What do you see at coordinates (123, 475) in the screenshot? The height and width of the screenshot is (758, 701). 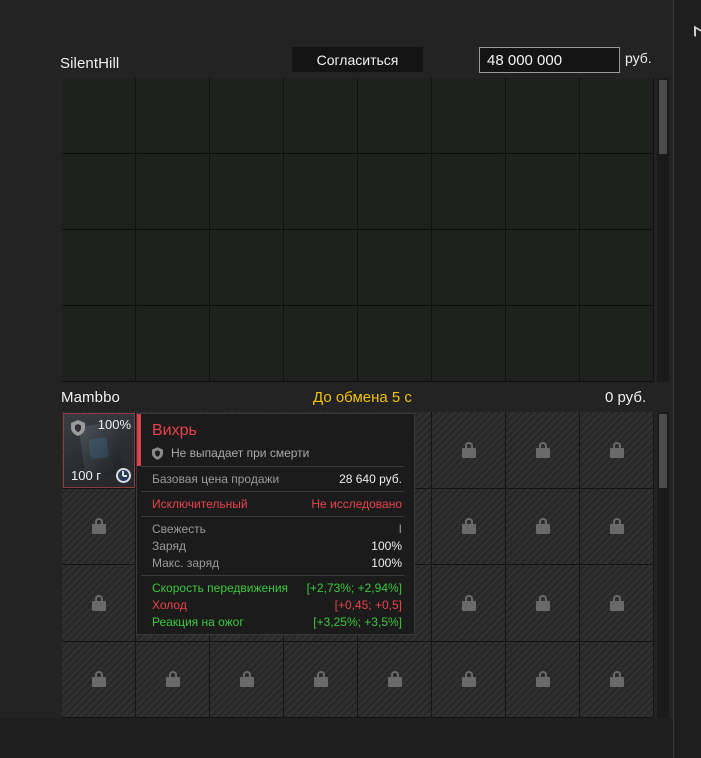 I see `clock-icon` at bounding box center [123, 475].